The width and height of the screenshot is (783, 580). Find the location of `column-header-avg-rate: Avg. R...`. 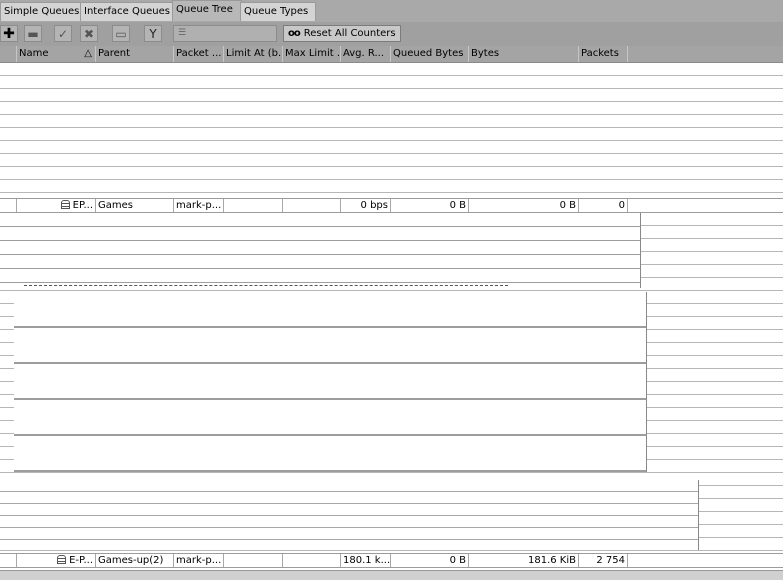

column-header-avg-rate: Avg. R... is located at coordinates (366, 54).